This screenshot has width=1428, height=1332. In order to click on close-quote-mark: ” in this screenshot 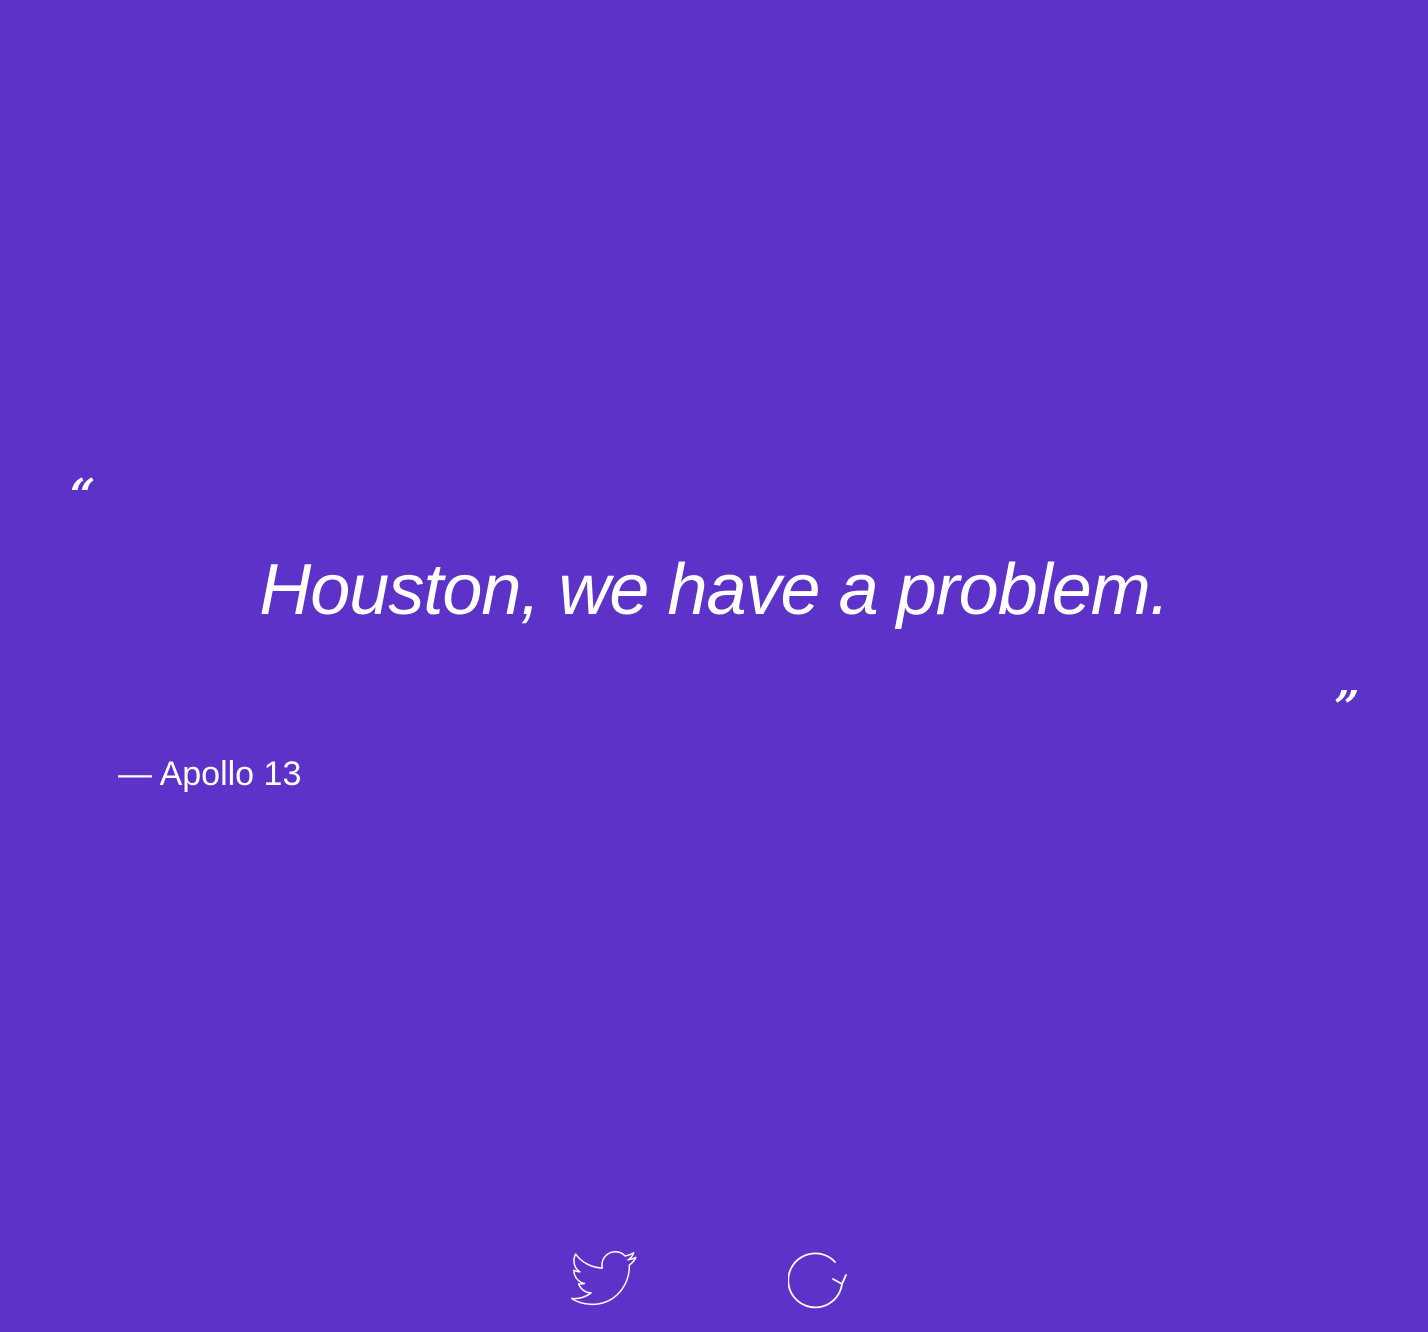, I will do `click(1347, 707)`.